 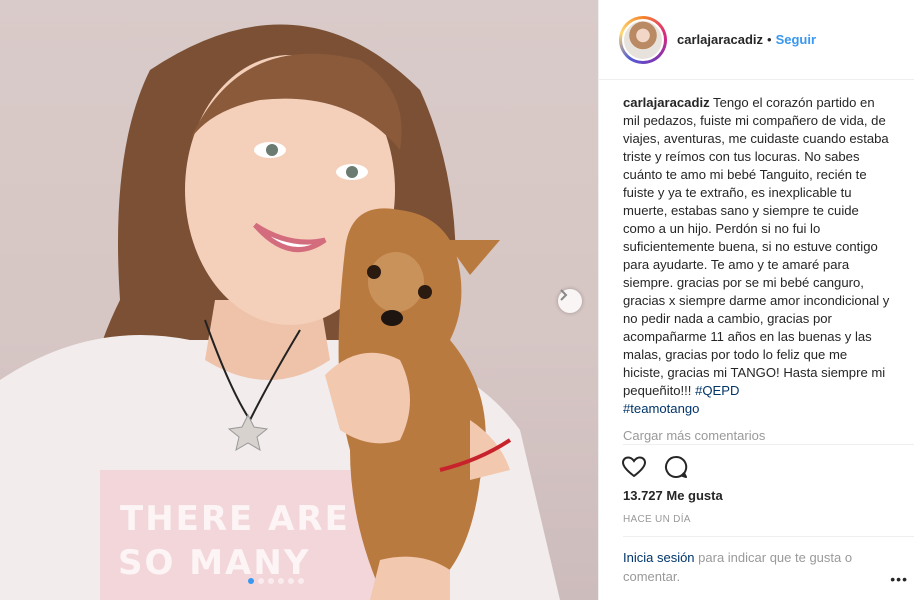 I want to click on avatar-image, so click(x=643, y=39).